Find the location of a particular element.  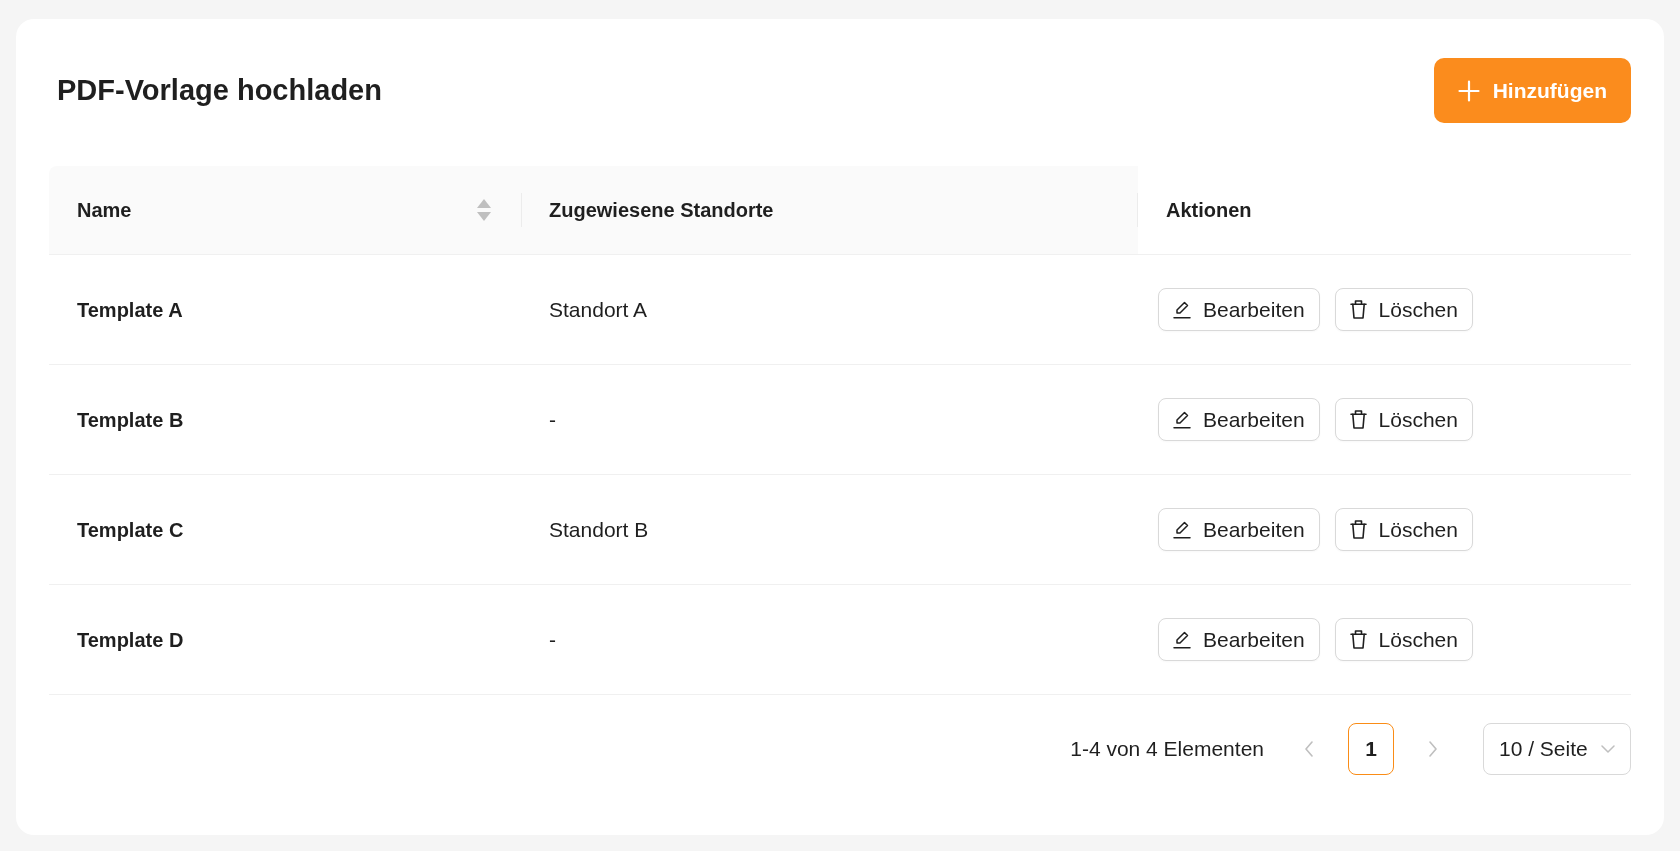

column-header: Name is located at coordinates (104, 210).